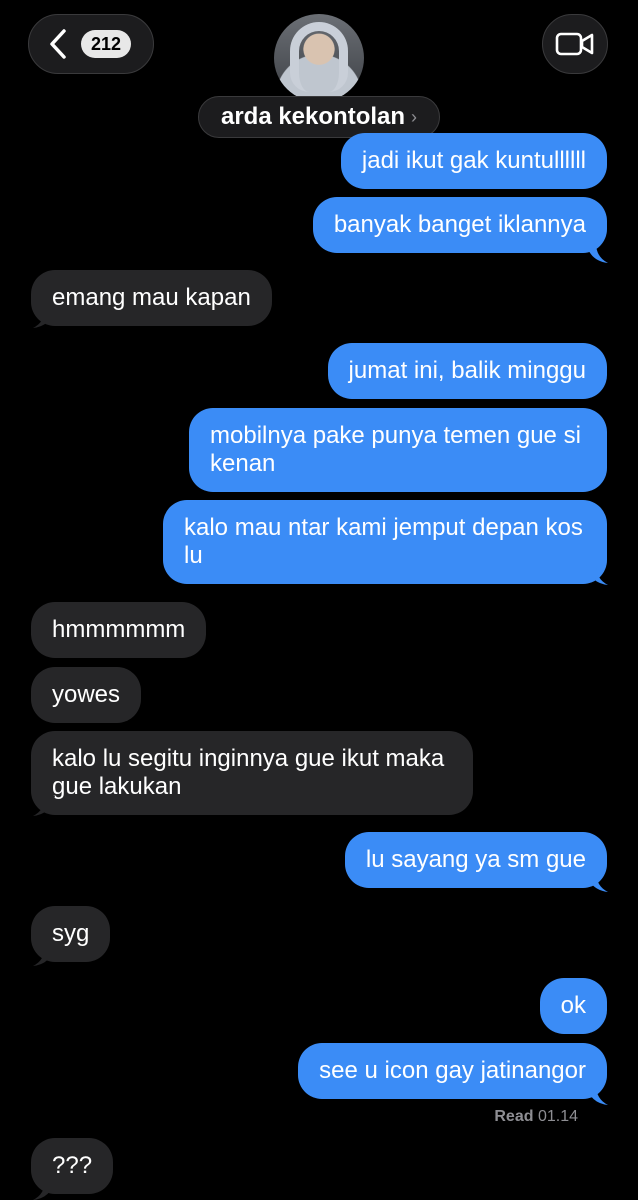 This screenshot has height=1200, width=638. What do you see at coordinates (573, 1006) in the screenshot?
I see `message-bubble-sent: ok` at bounding box center [573, 1006].